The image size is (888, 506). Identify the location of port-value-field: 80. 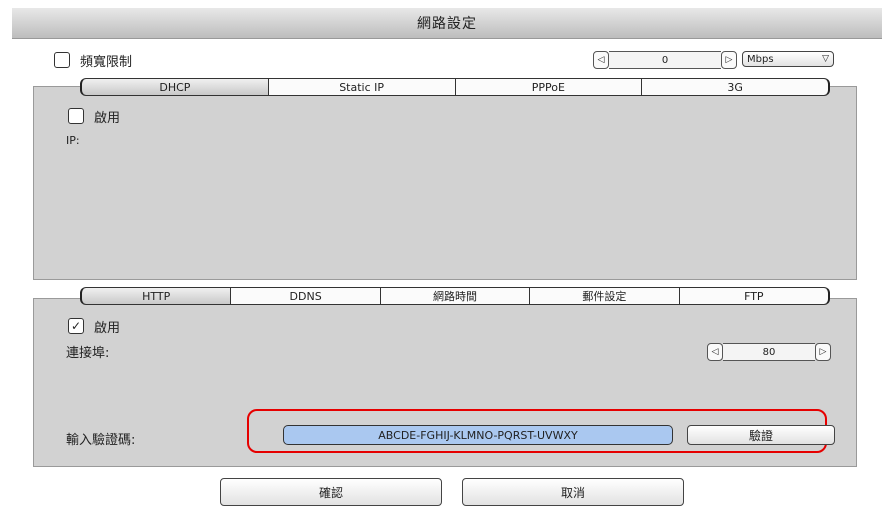
(769, 352).